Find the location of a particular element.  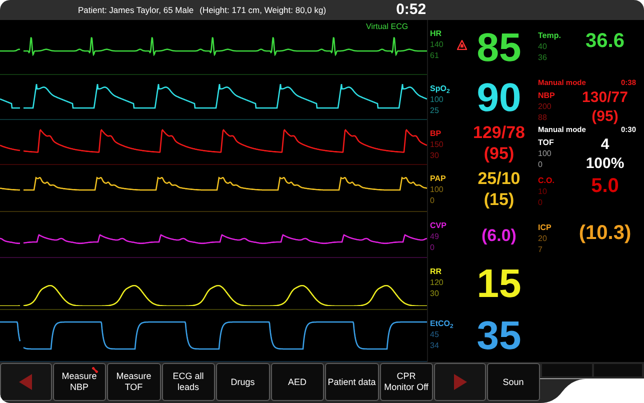

parameter-label: TOF is located at coordinates (546, 142).